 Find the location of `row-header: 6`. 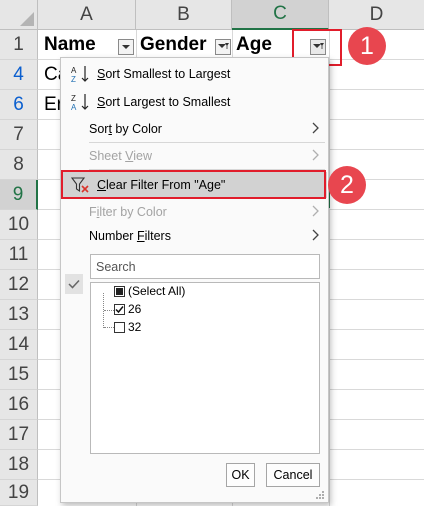

row-header: 6 is located at coordinates (19, 105).